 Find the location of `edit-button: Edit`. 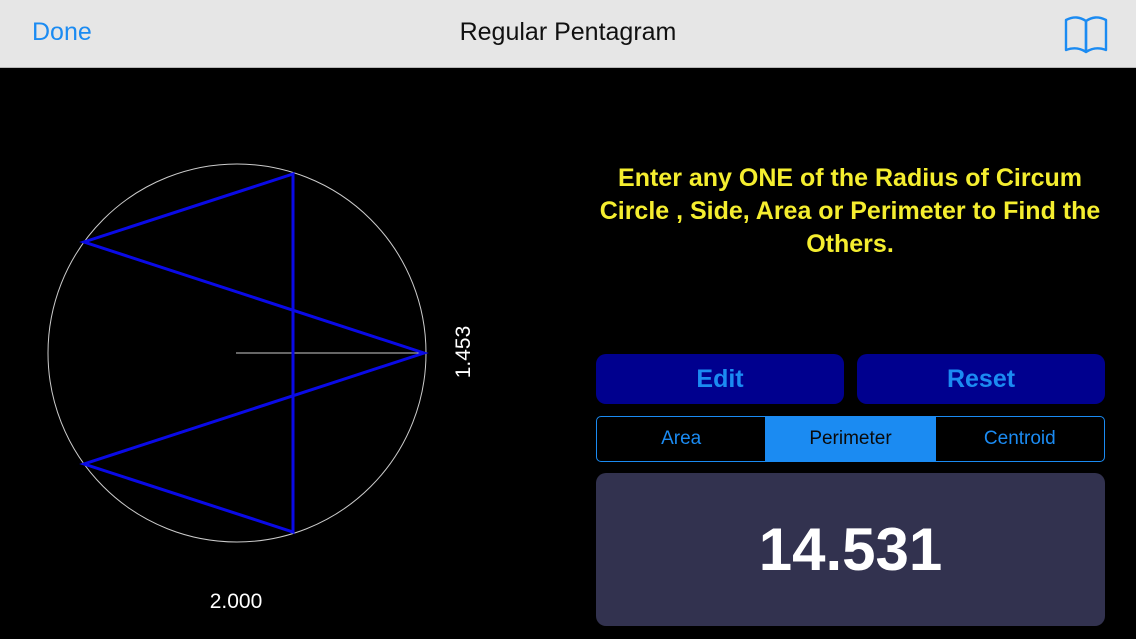

edit-button: Edit is located at coordinates (720, 379).